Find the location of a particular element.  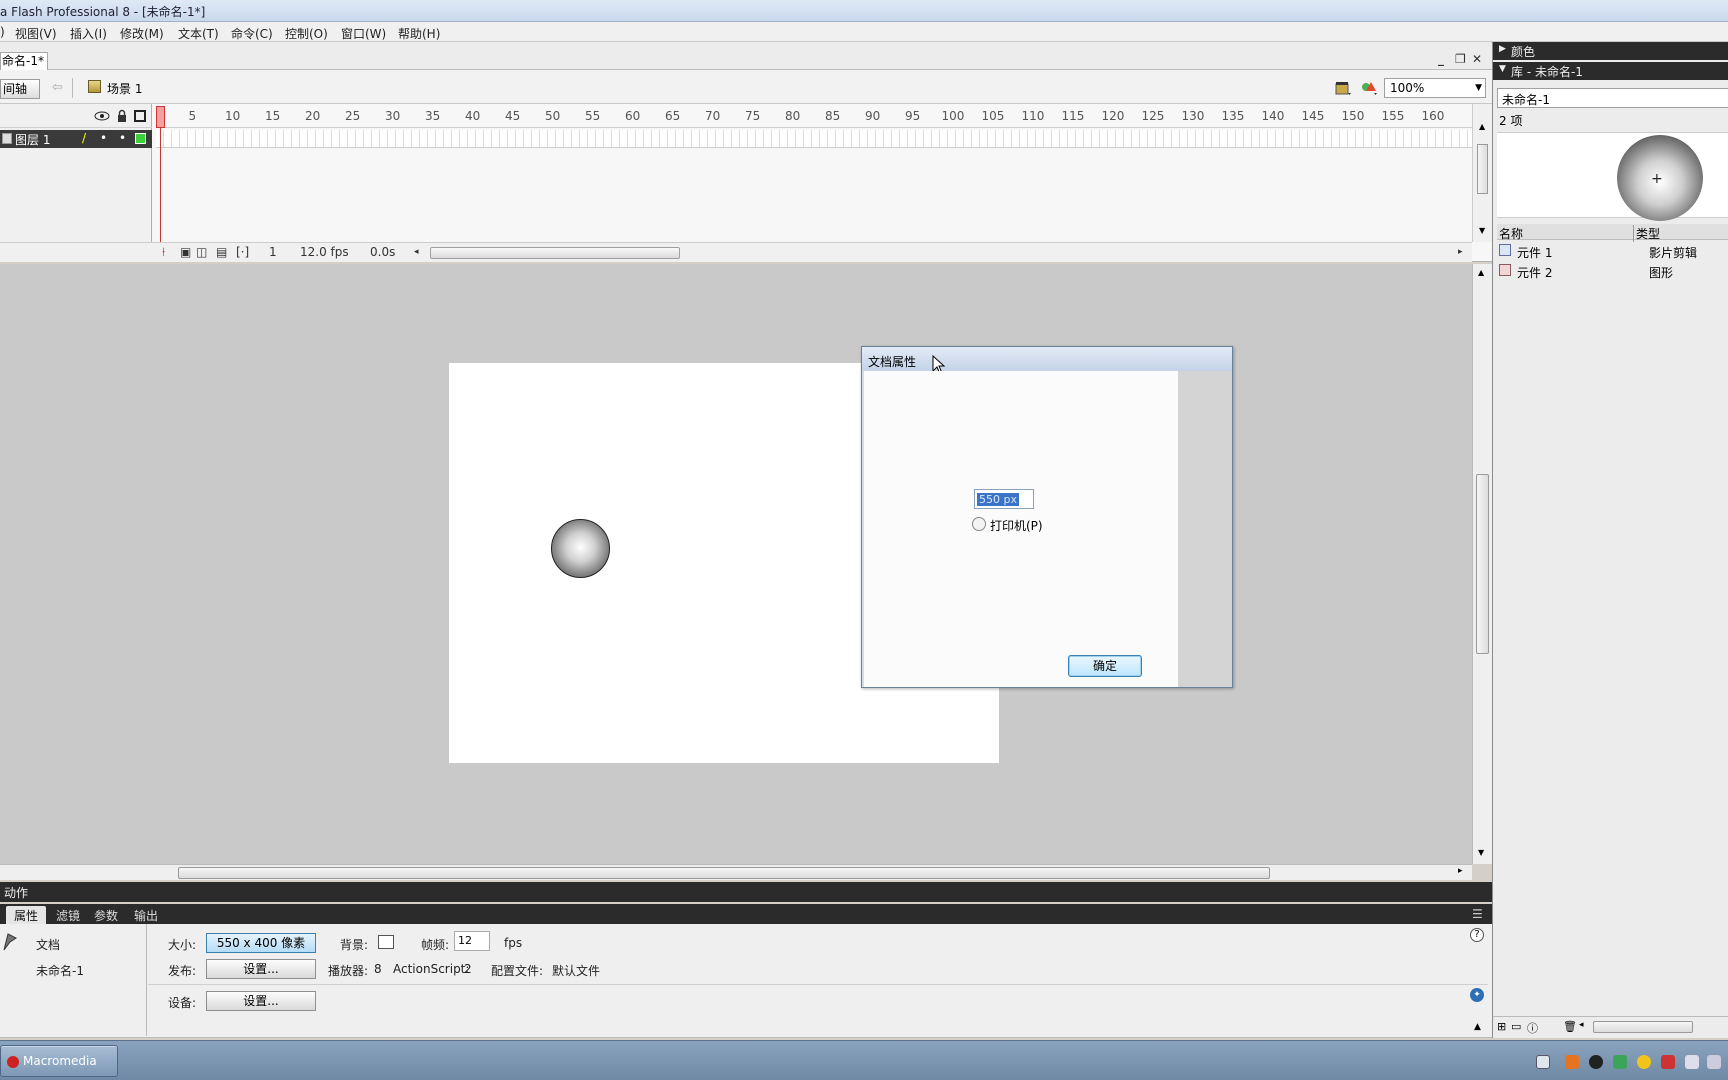

zoom-select: 100% ▼ is located at coordinates (1435, 88).